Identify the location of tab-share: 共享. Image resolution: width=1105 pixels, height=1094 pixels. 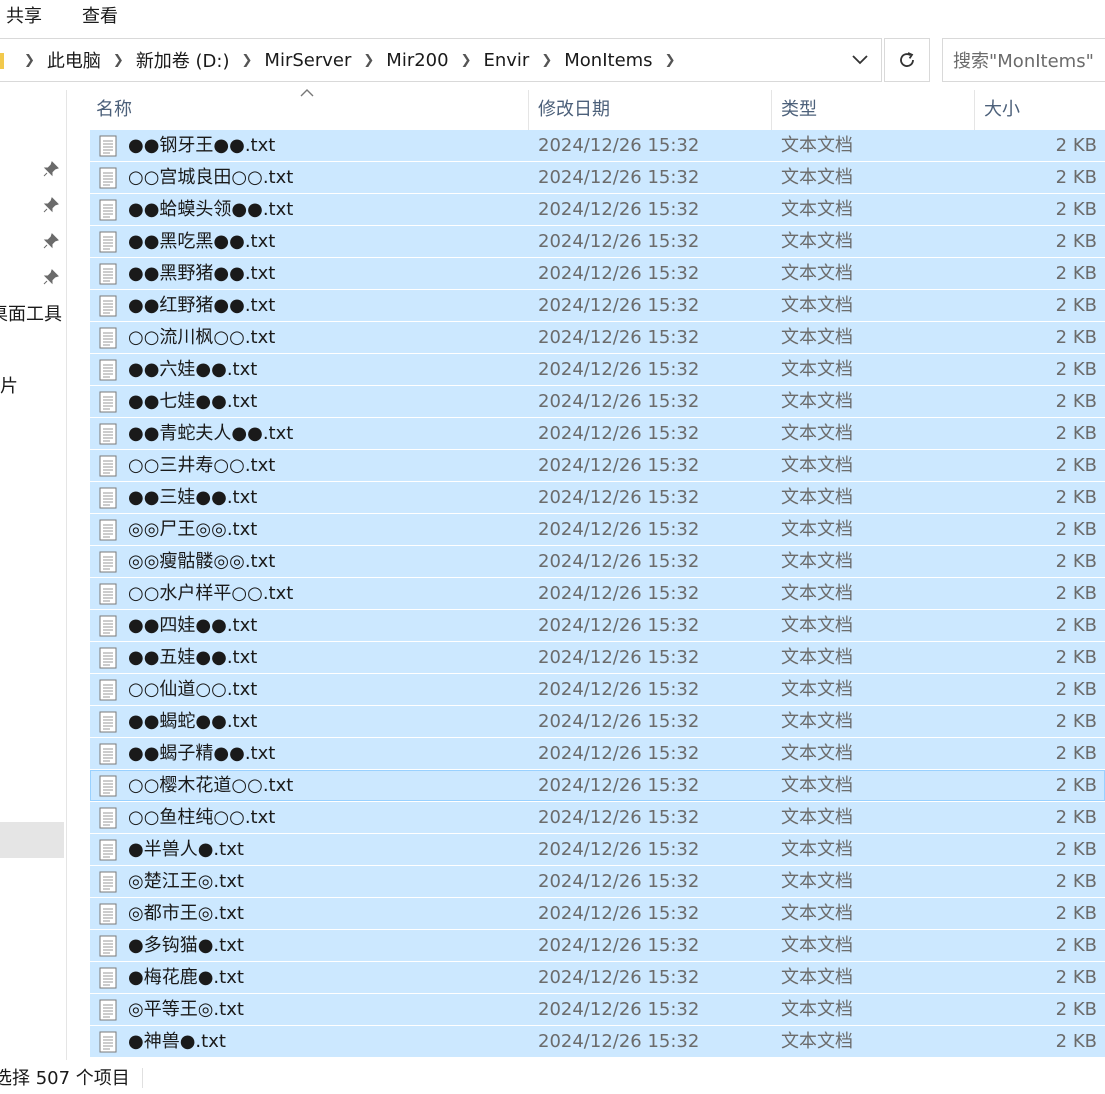
(24, 15).